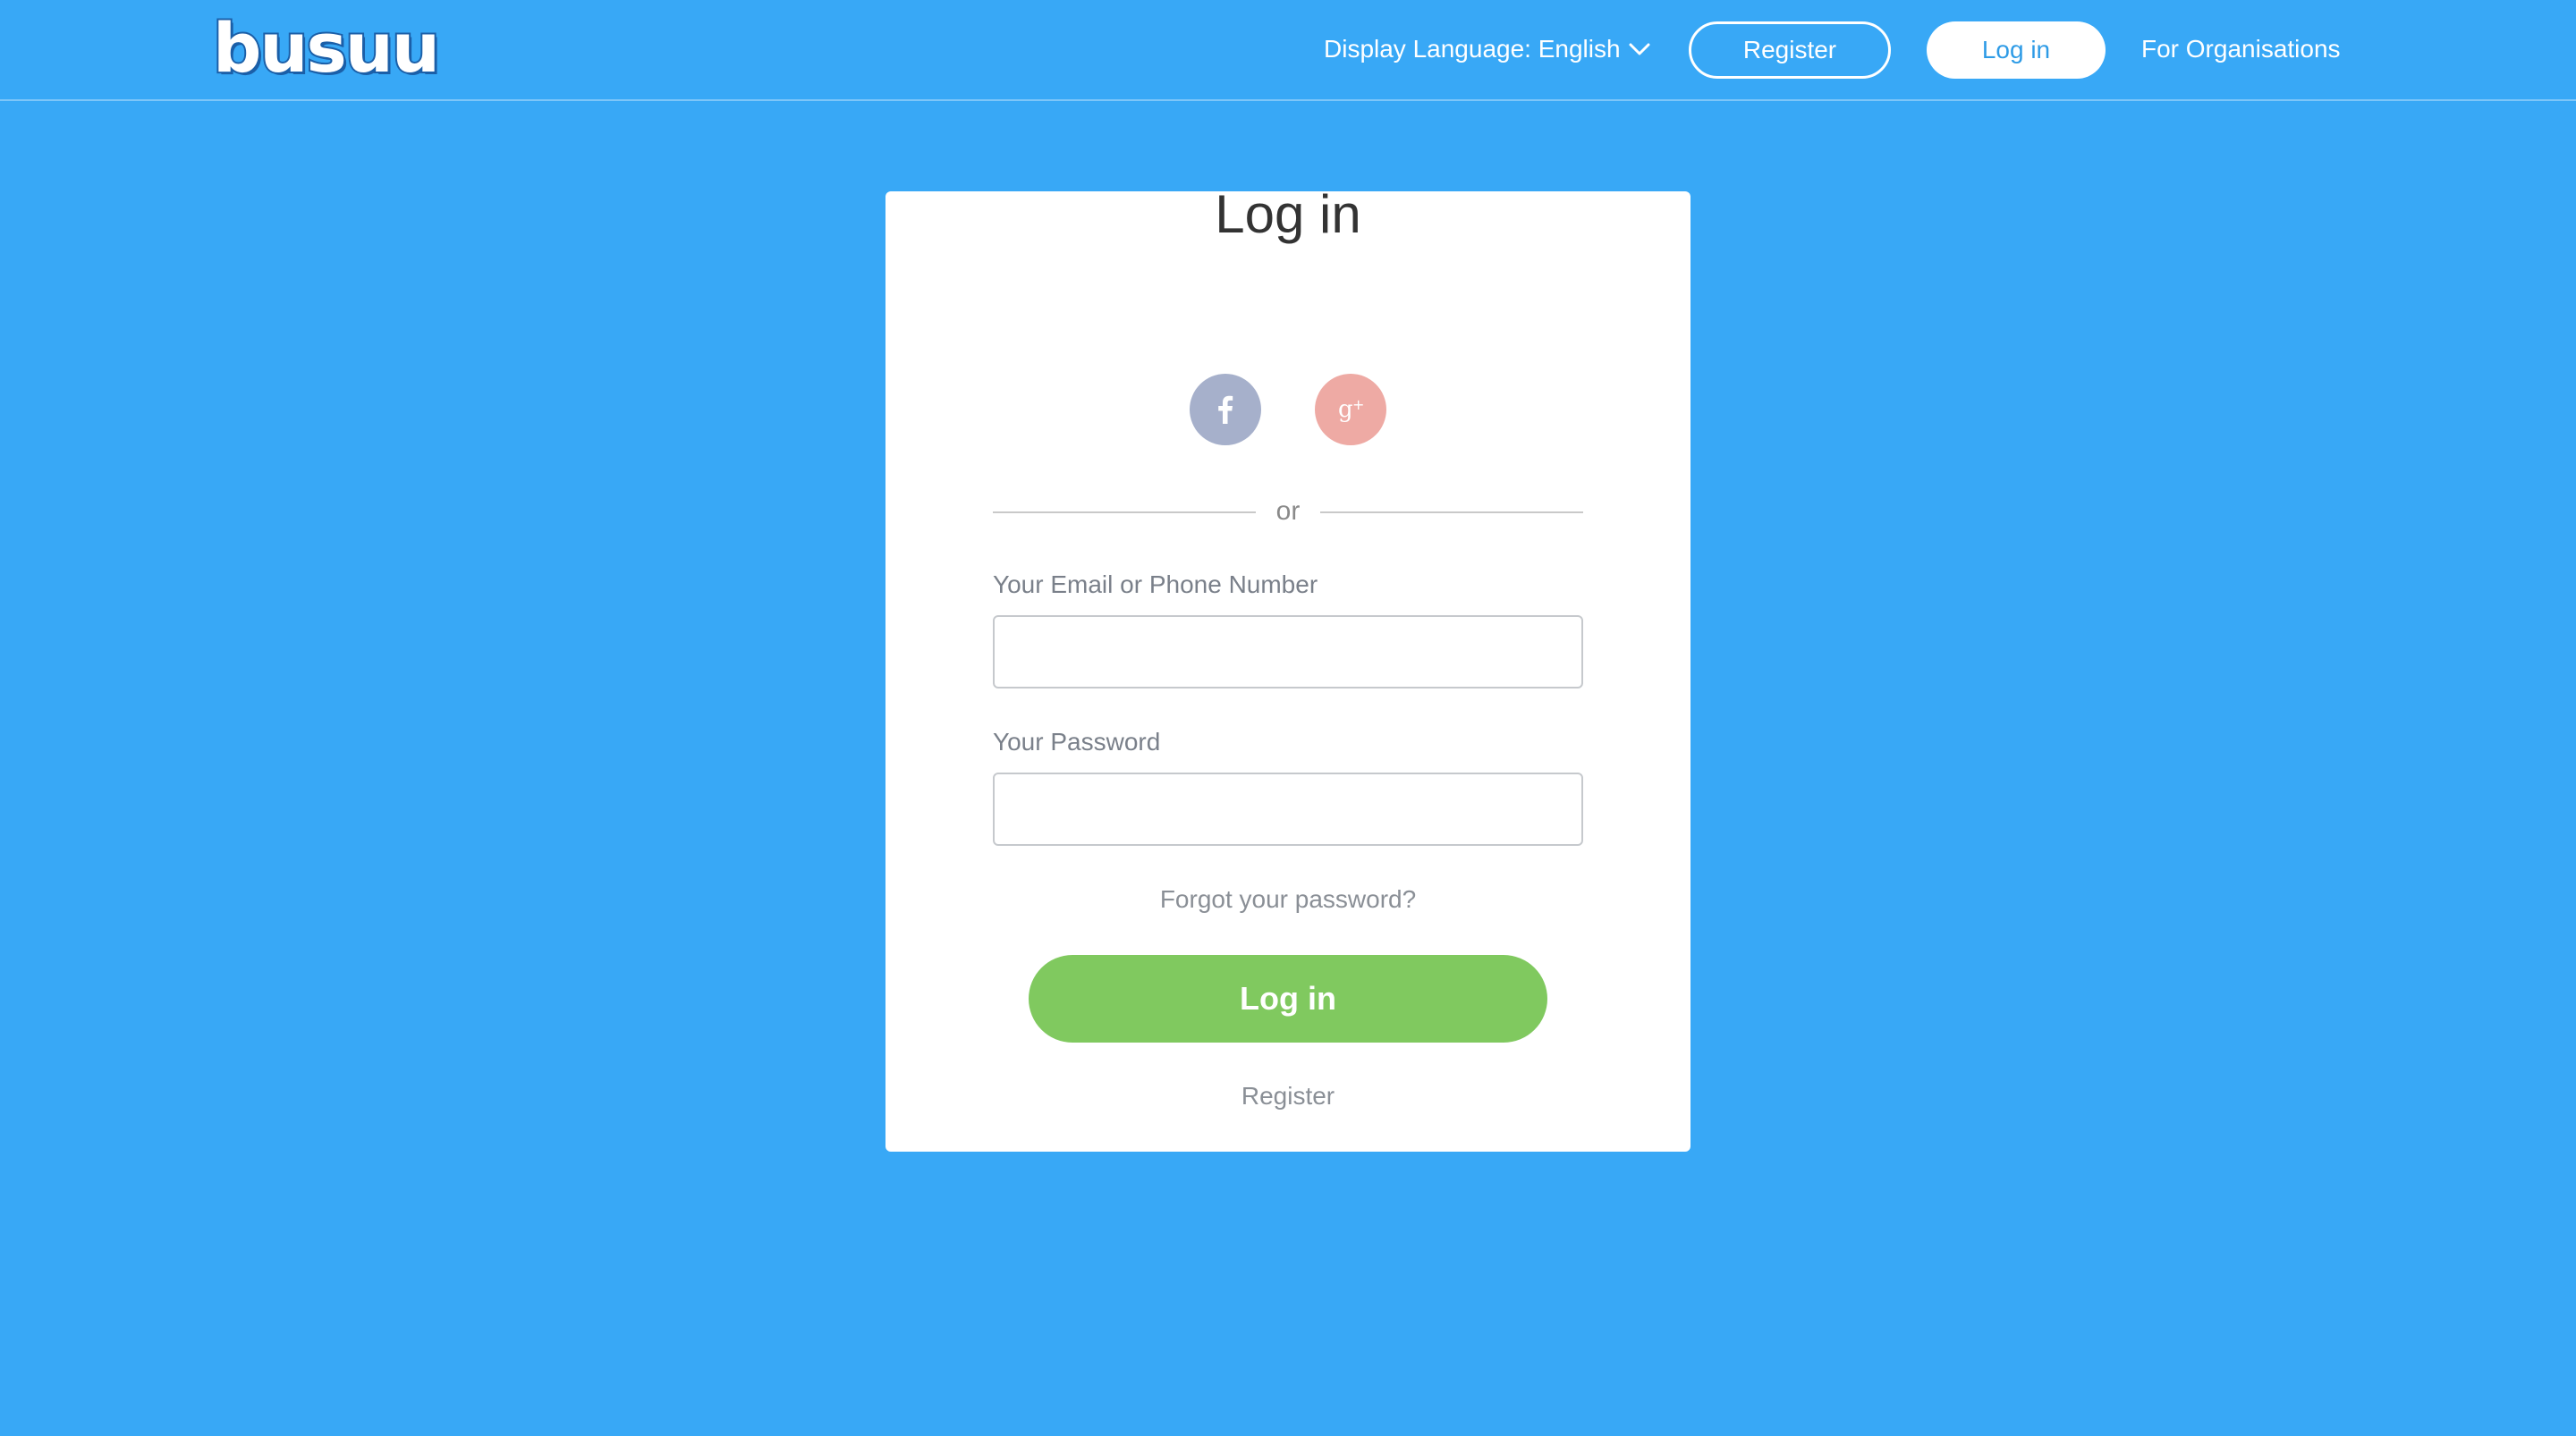 The height and width of the screenshot is (1436, 2576). Describe the element at coordinates (1288, 999) in the screenshot. I see `login-submit-button: Log in` at that location.